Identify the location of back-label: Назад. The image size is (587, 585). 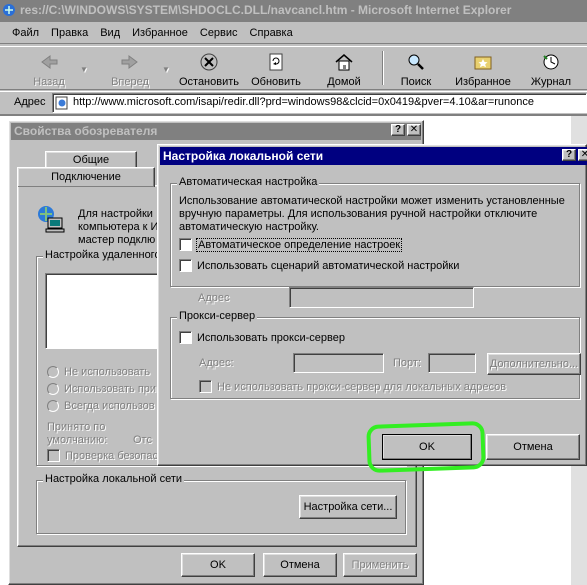
(49, 82).